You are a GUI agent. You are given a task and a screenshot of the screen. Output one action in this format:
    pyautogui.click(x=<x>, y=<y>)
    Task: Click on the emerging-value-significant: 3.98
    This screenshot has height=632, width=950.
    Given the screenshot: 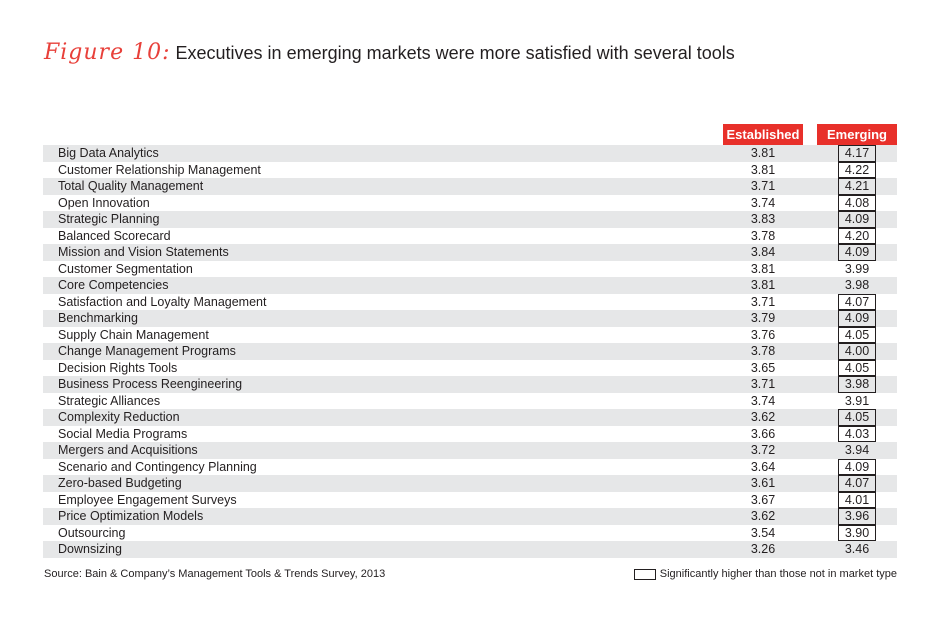 What is the action you would take?
    pyautogui.click(x=857, y=384)
    